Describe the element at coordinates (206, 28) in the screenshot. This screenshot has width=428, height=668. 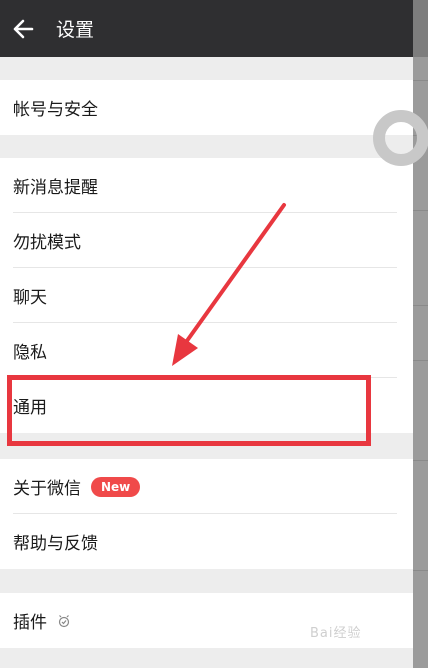
I see `top-bar: 设置` at that location.